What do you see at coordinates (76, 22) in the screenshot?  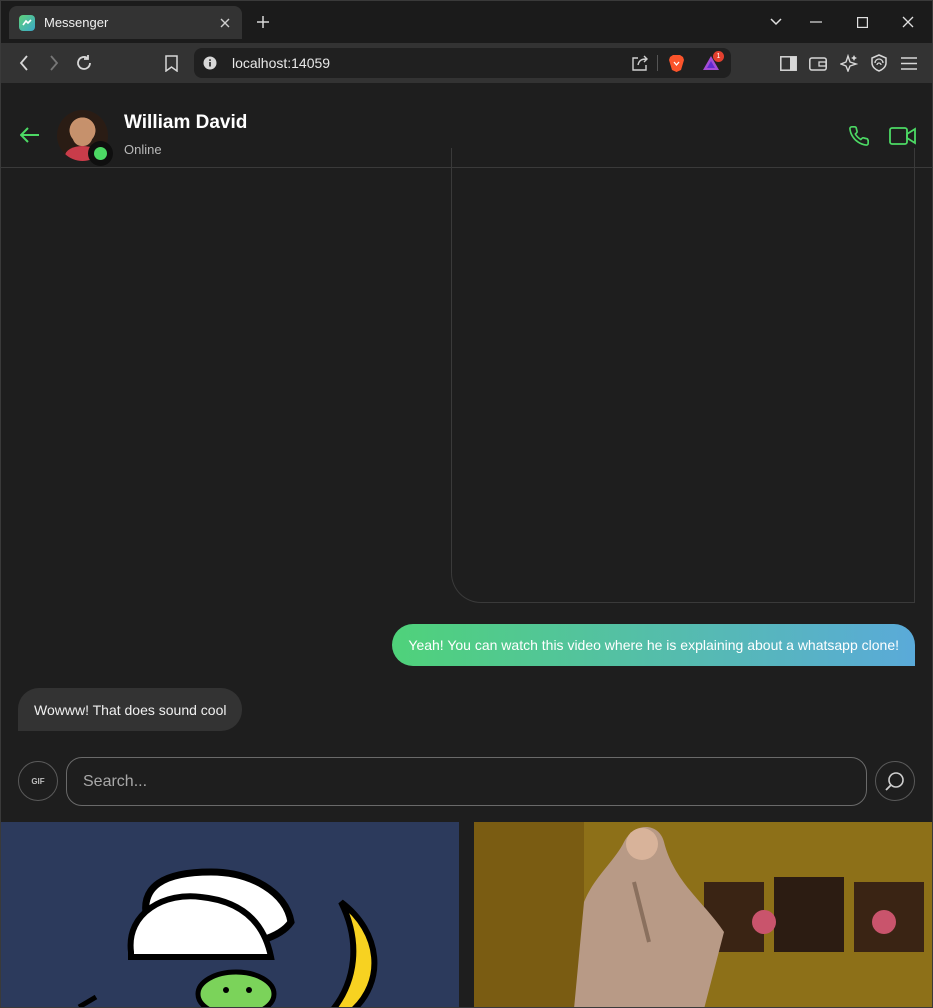 I see `tab-title: Messenger` at bounding box center [76, 22].